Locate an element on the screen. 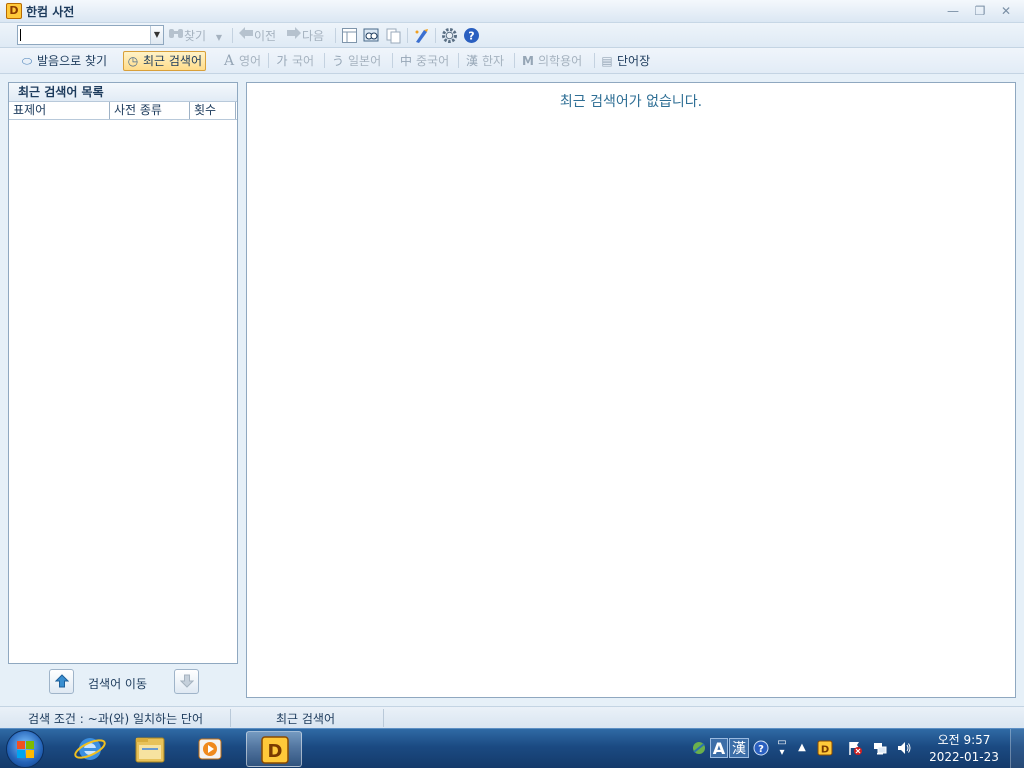 The width and height of the screenshot is (1024, 768). column-headword: 표제어 is located at coordinates (59, 110).